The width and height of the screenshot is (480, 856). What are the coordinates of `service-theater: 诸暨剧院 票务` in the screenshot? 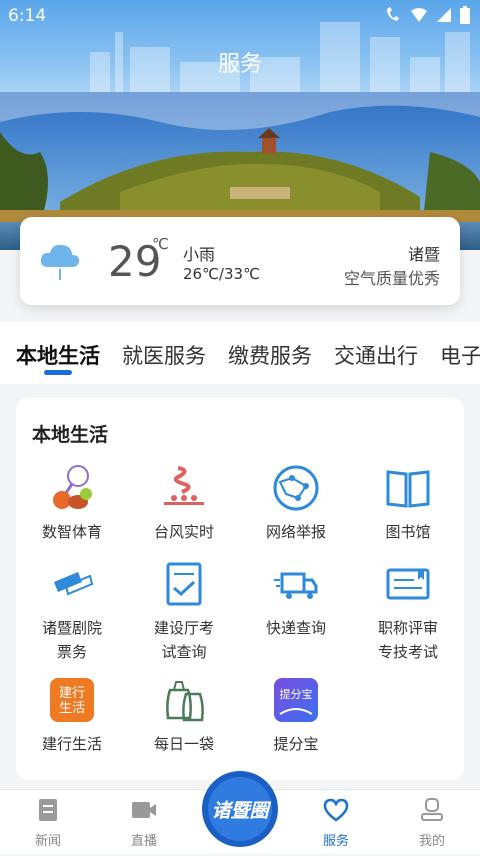 It's located at (72, 612).